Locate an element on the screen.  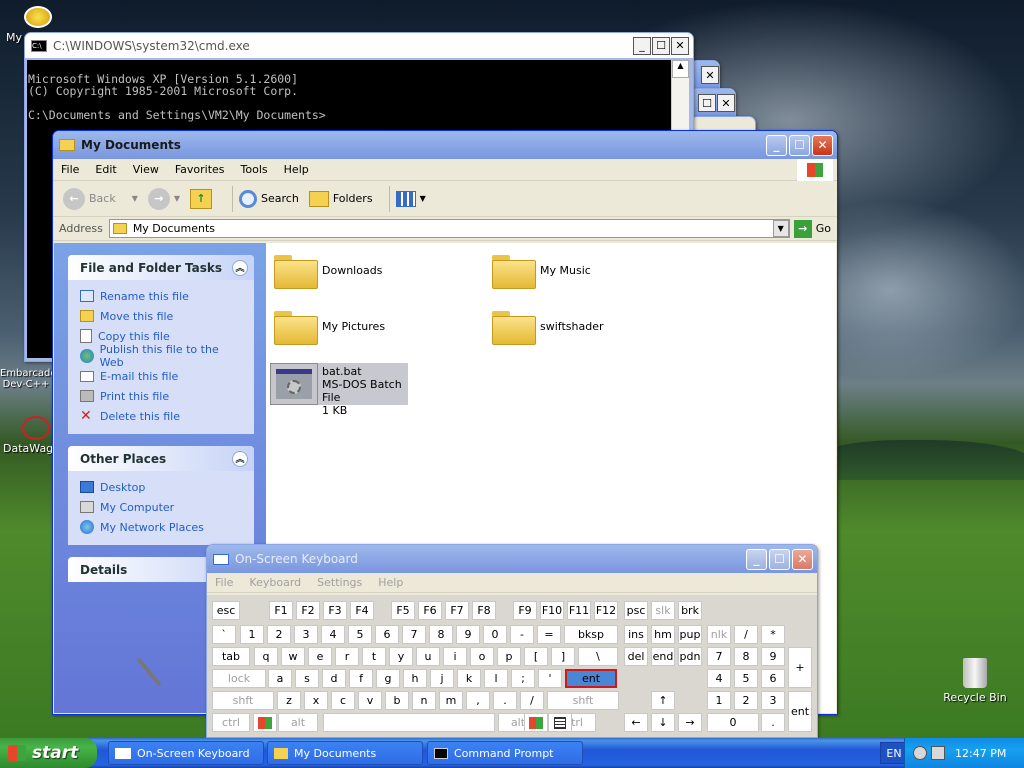
key-v: v is located at coordinates (370, 700).